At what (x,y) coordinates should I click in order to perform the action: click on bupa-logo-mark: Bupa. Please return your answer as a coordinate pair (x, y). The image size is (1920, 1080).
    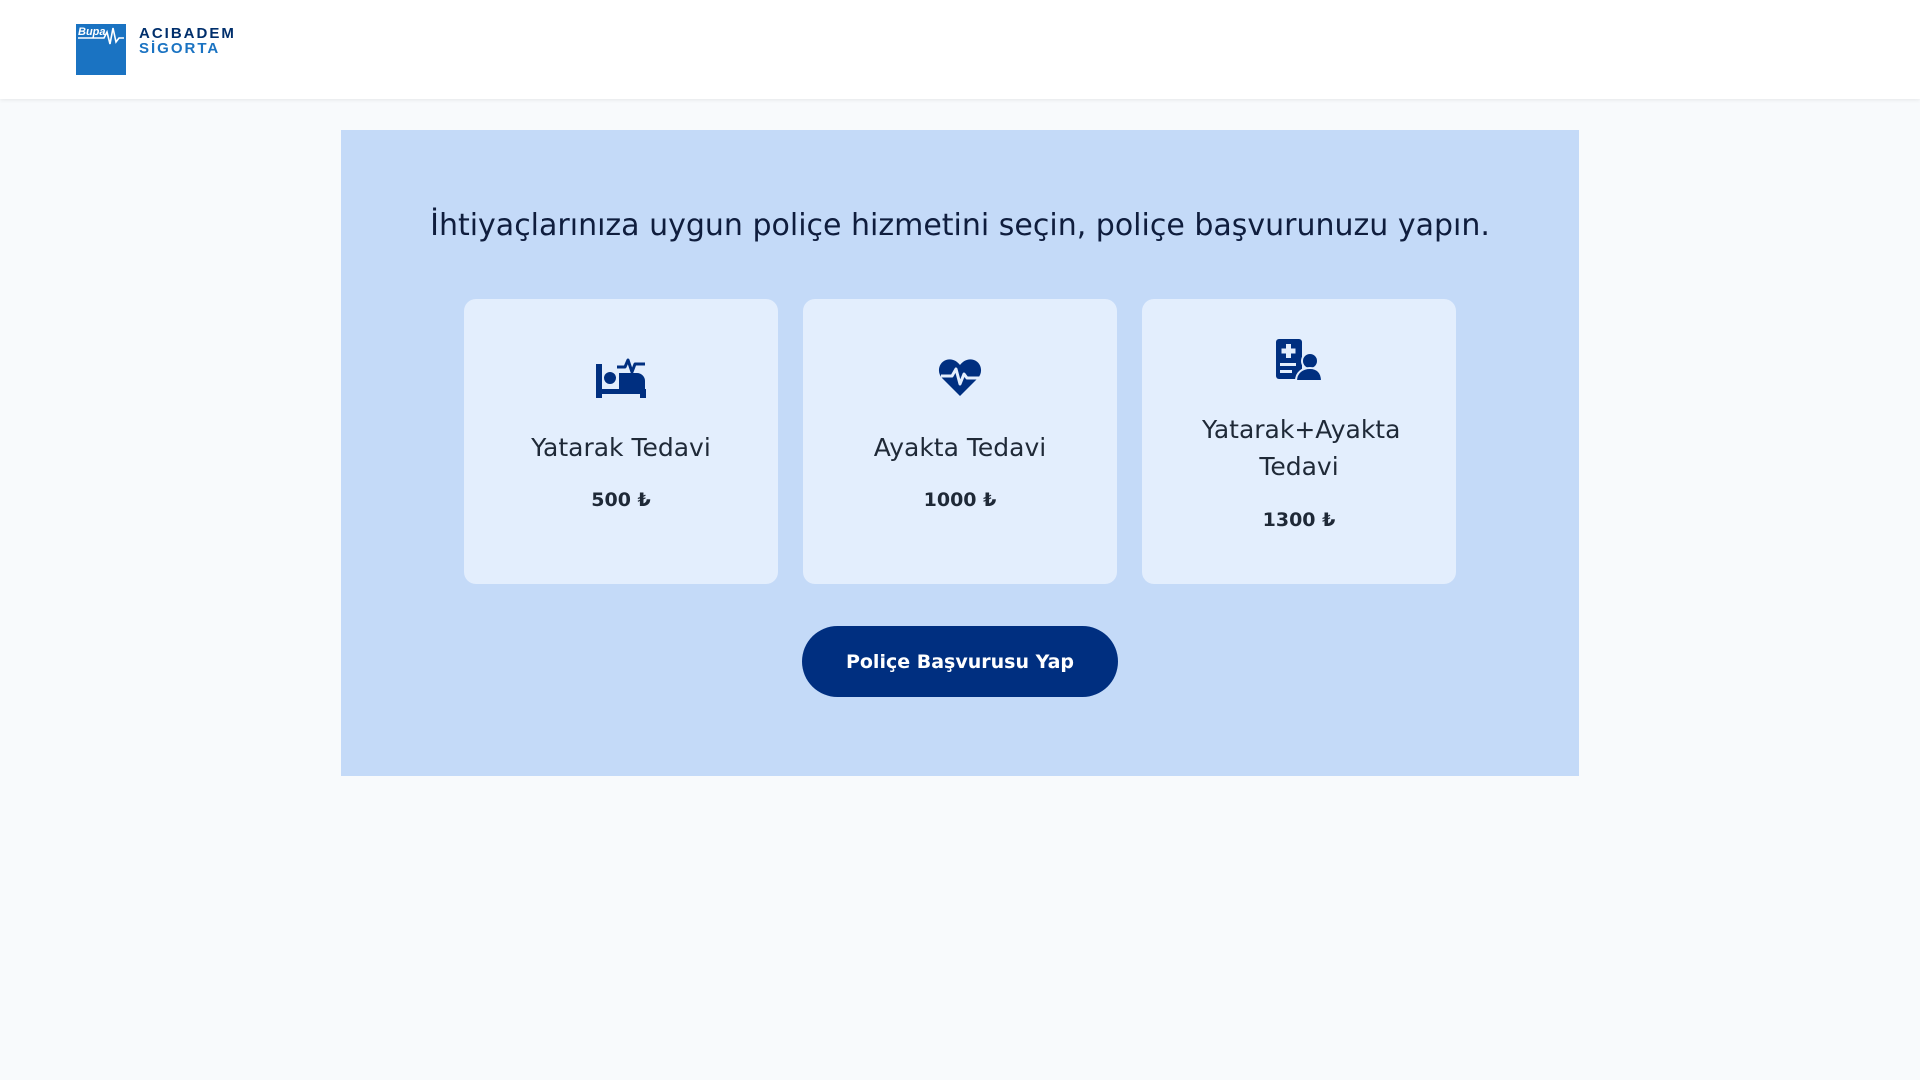
    Looking at the image, I should click on (101, 49).